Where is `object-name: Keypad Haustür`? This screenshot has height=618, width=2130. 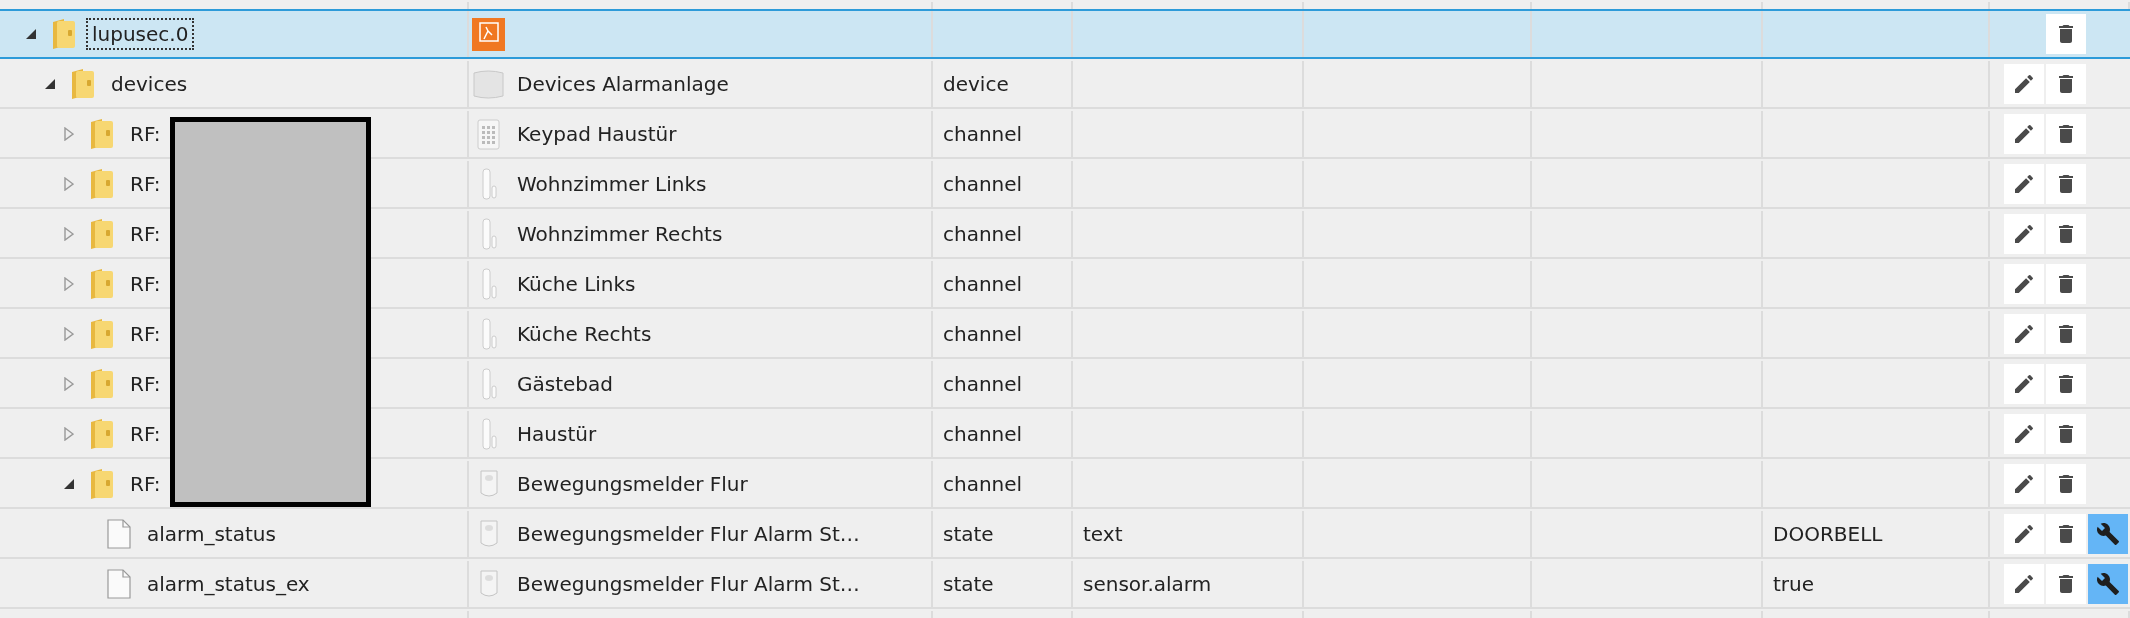 object-name: Keypad Haustür is located at coordinates (597, 134).